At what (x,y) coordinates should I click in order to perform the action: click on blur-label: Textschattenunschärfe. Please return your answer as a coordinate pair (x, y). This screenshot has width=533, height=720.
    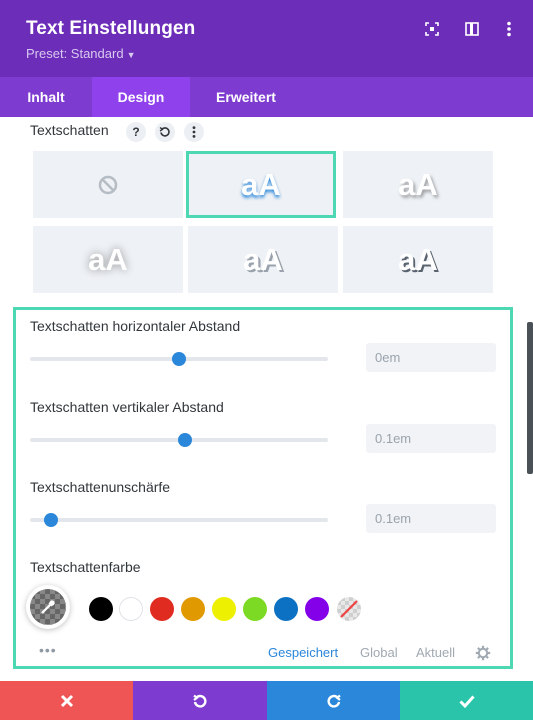
    Looking at the image, I should click on (100, 487).